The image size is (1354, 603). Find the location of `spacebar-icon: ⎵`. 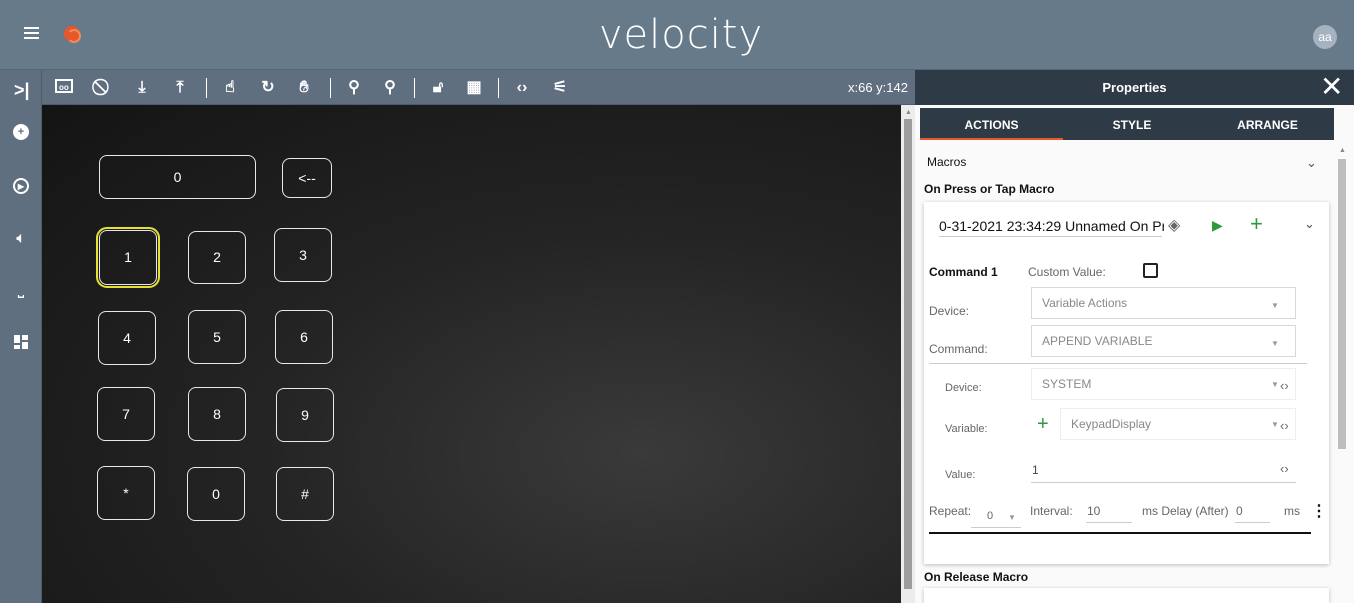

spacebar-icon: ⎵ is located at coordinates (21, 290).